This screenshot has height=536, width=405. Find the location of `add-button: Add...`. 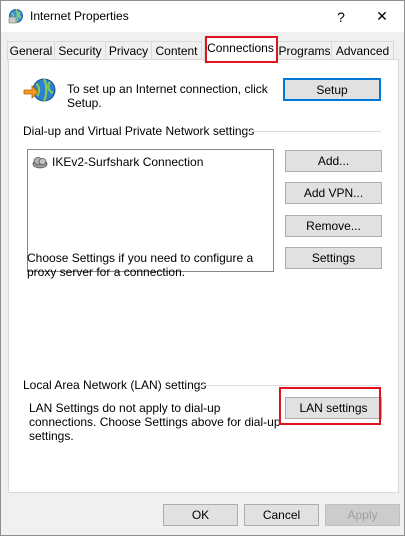

add-button: Add... is located at coordinates (333, 161).